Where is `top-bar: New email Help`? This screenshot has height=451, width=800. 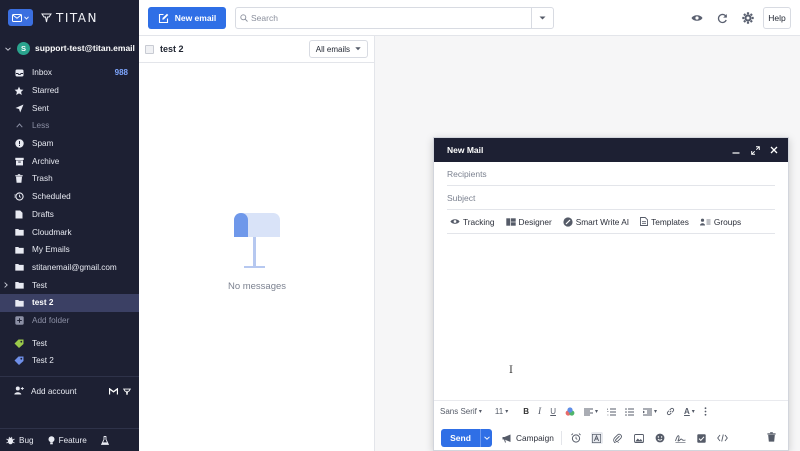 top-bar: New email Help is located at coordinates (469, 18).